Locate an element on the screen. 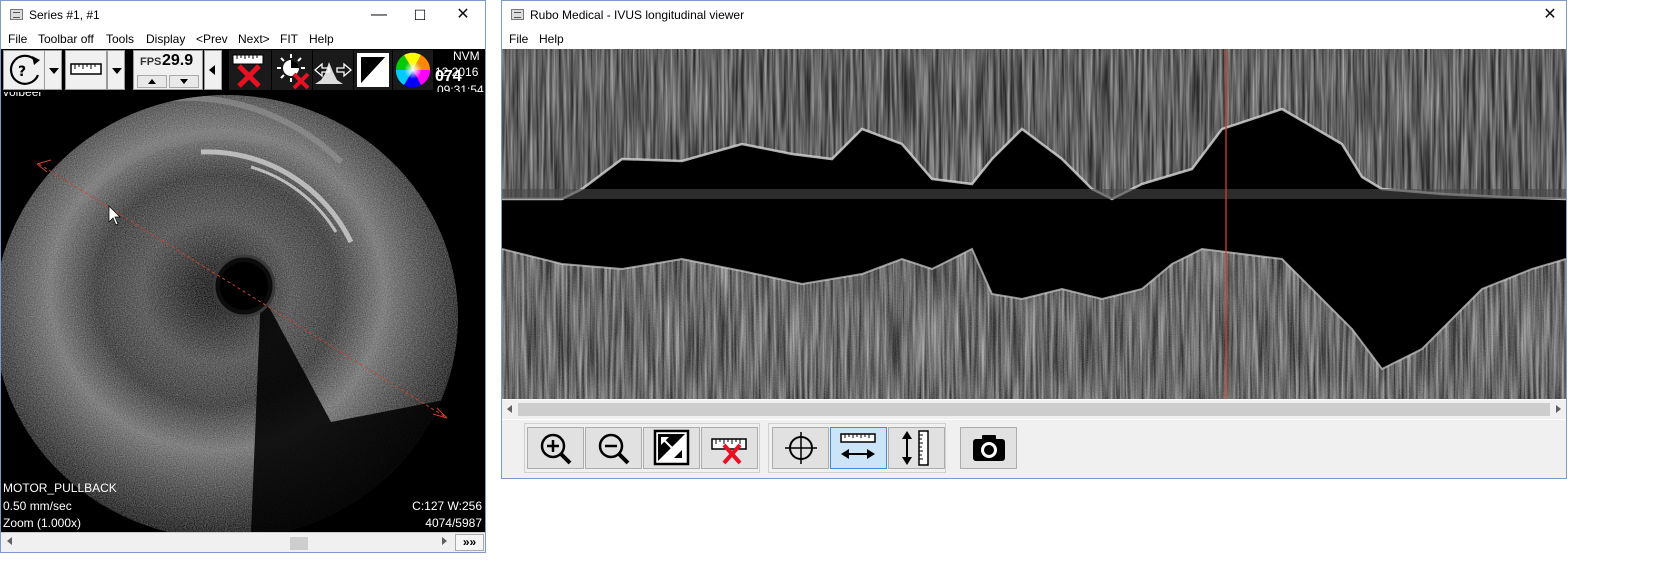 The image size is (1661, 586). minimize-button: — is located at coordinates (379, 15).